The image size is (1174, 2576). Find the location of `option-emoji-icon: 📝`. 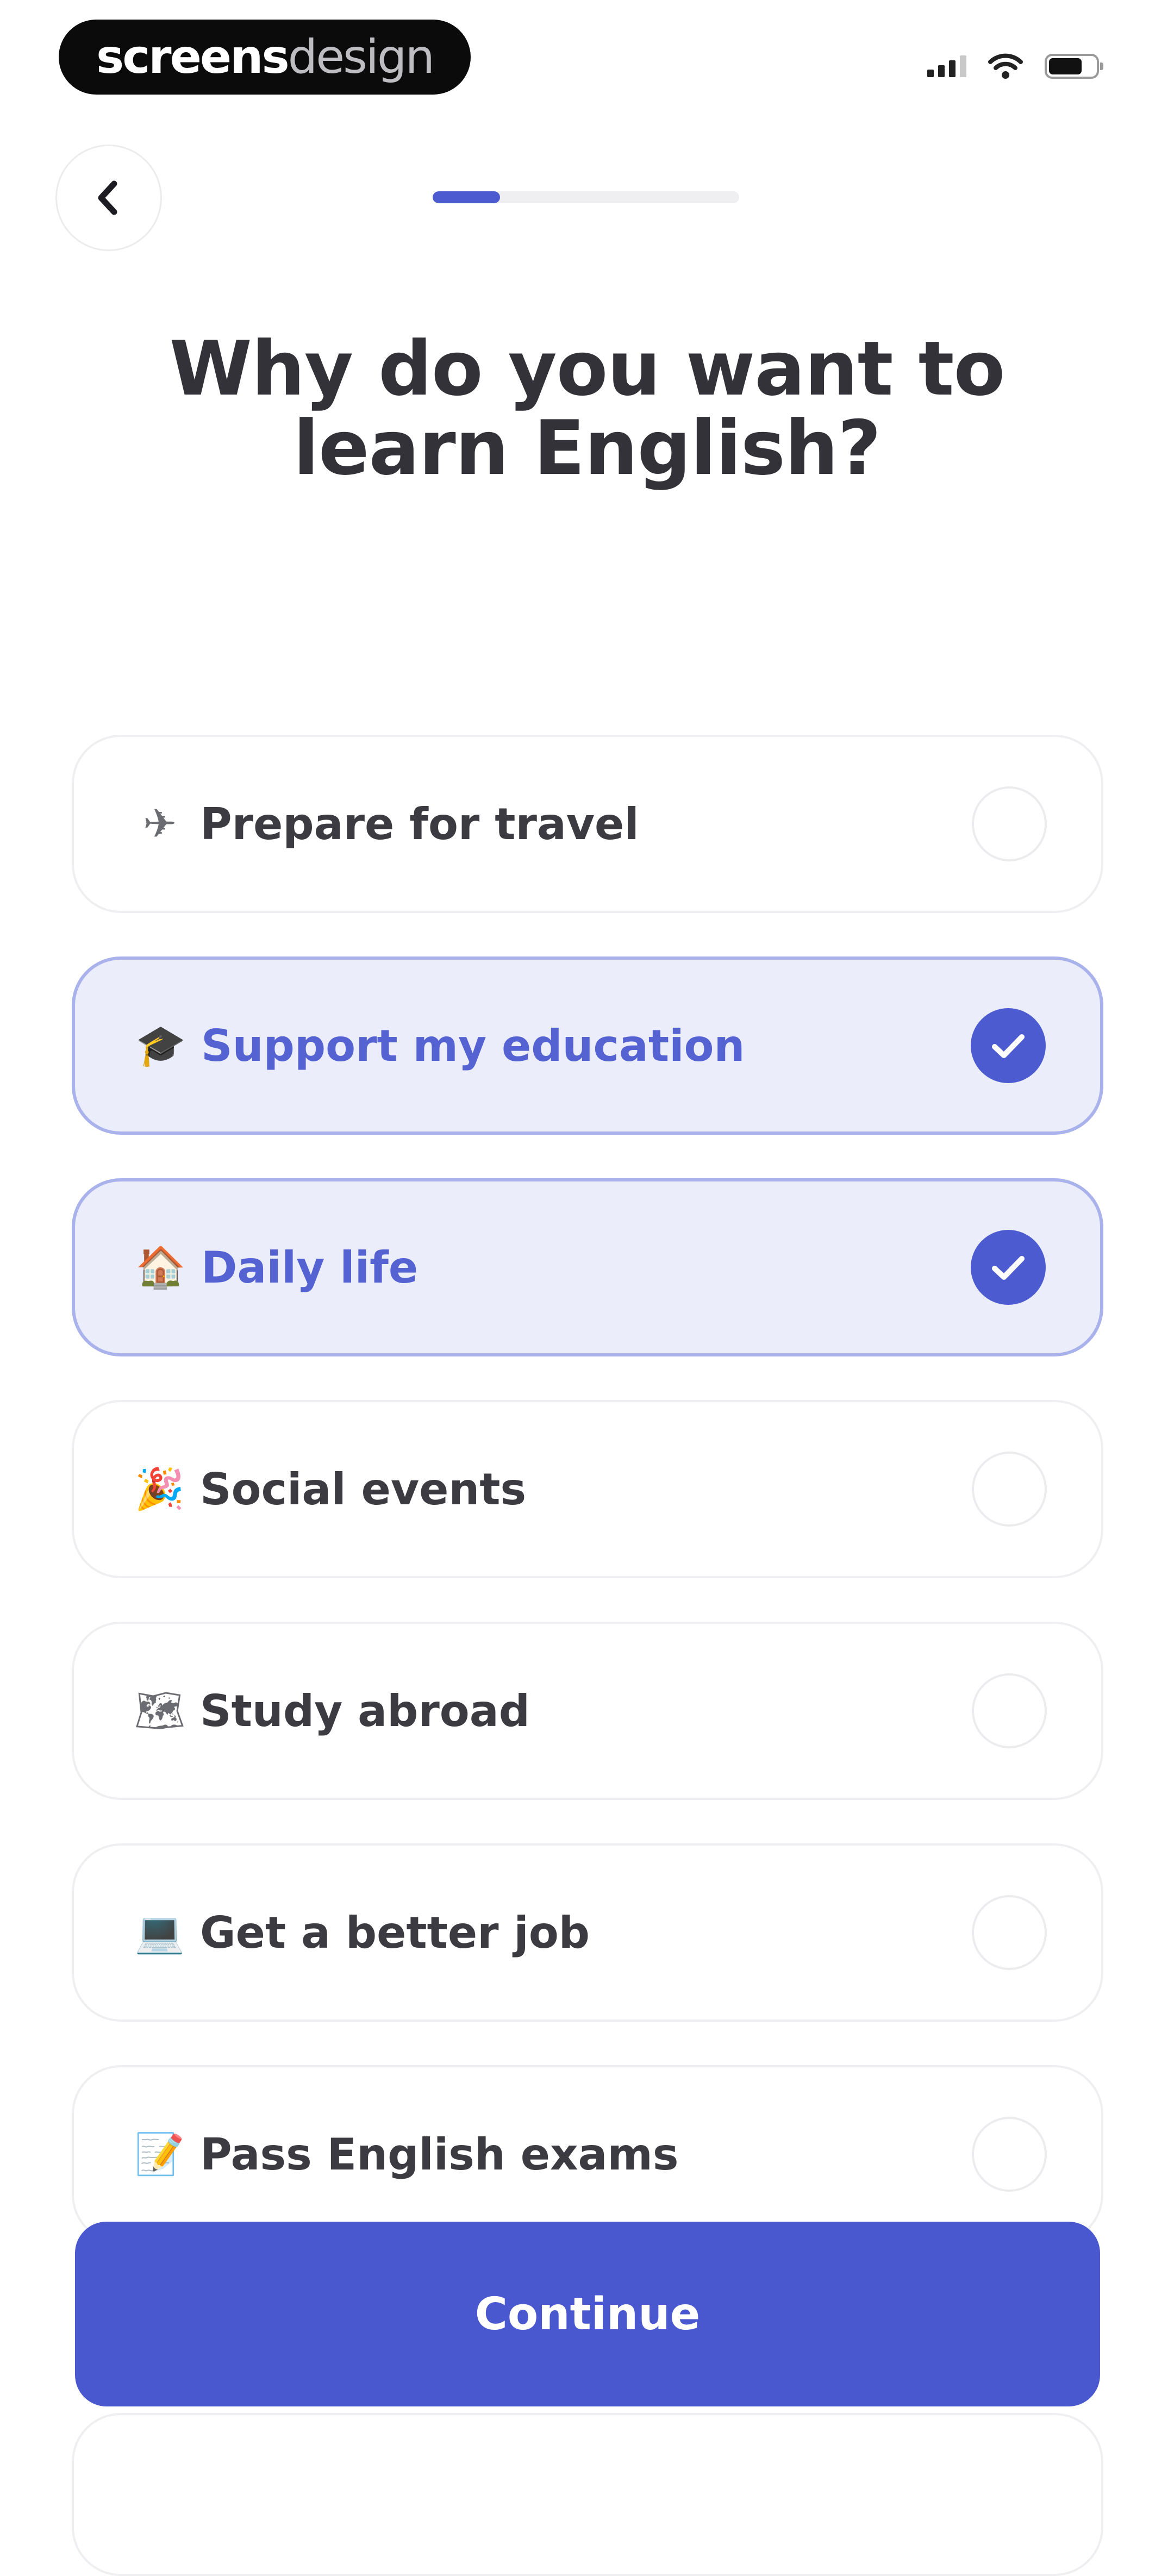

option-emoji-icon: 📝 is located at coordinates (159, 2154).